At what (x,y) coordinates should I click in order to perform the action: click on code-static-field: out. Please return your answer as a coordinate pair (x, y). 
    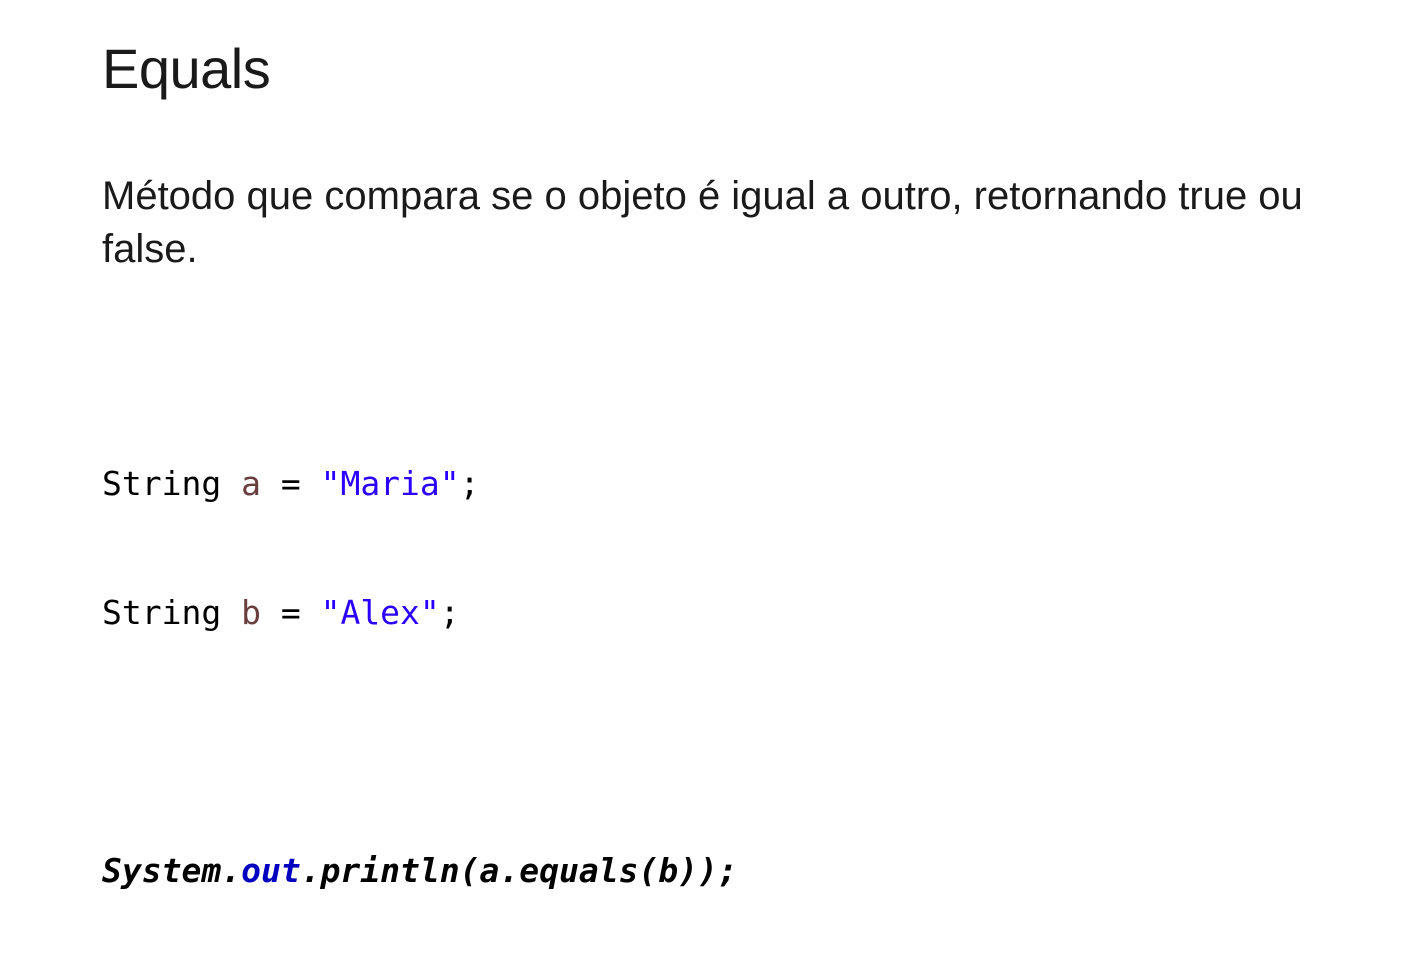
    Looking at the image, I should click on (271, 870).